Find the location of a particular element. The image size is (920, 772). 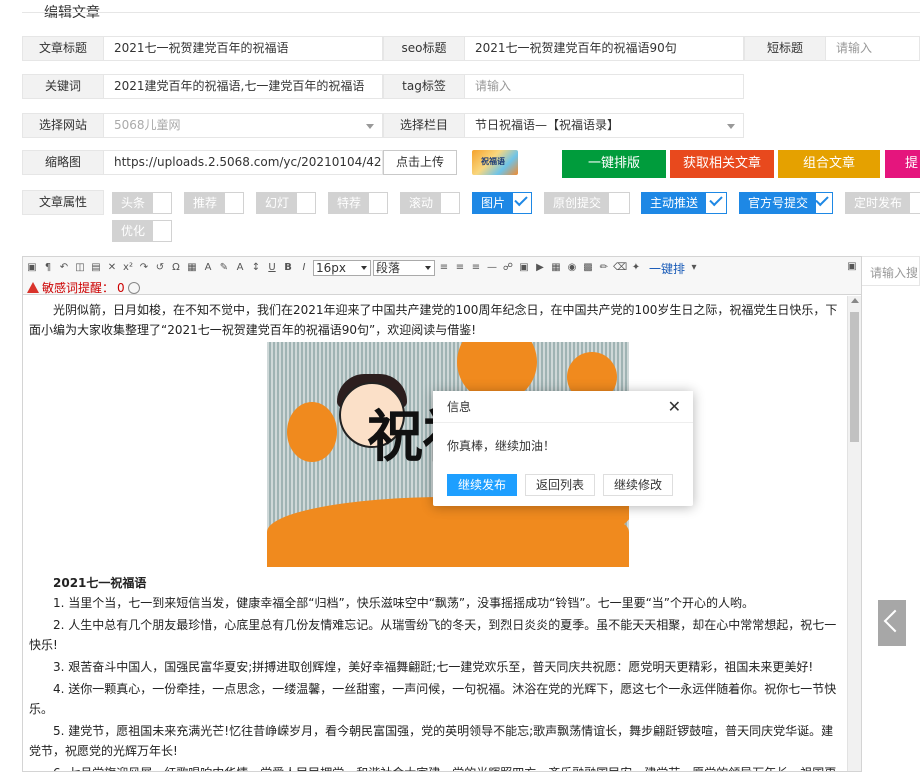

attr-optimize-checkbox: 优化 is located at coordinates (142, 231).